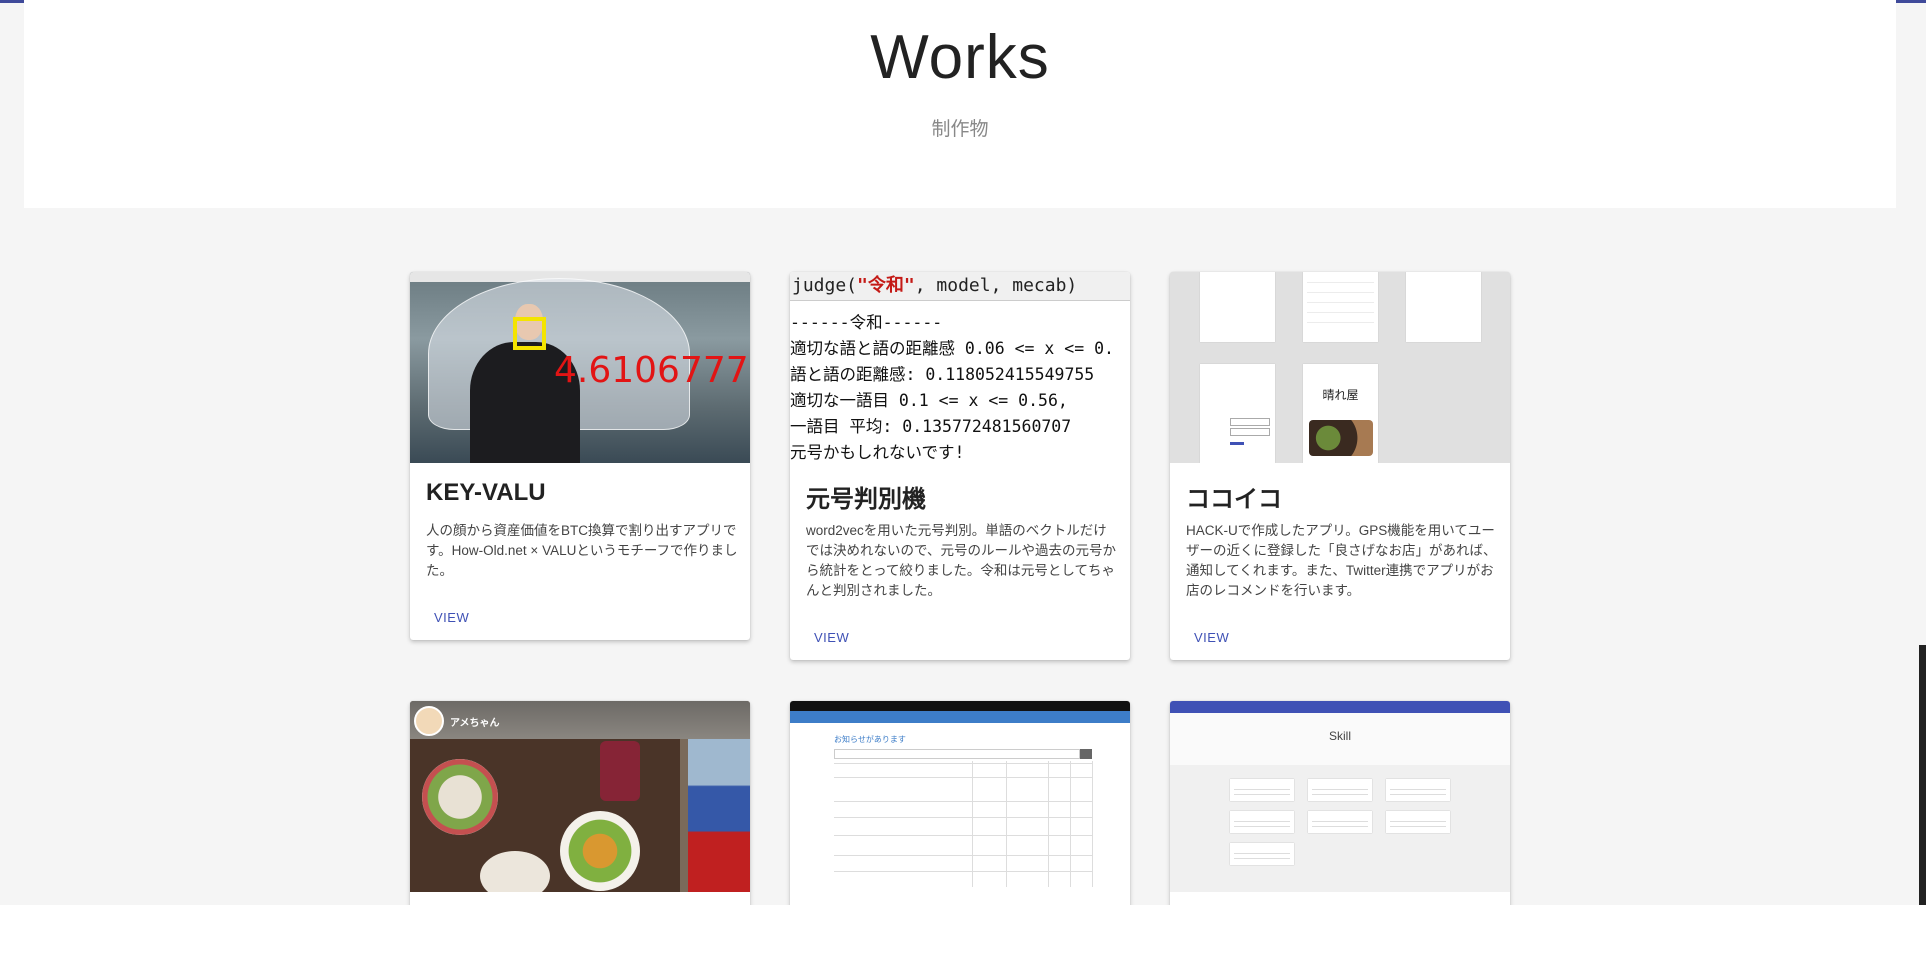 The width and height of the screenshot is (1926, 953). What do you see at coordinates (529, 333) in the screenshot?
I see `face-detection-box` at bounding box center [529, 333].